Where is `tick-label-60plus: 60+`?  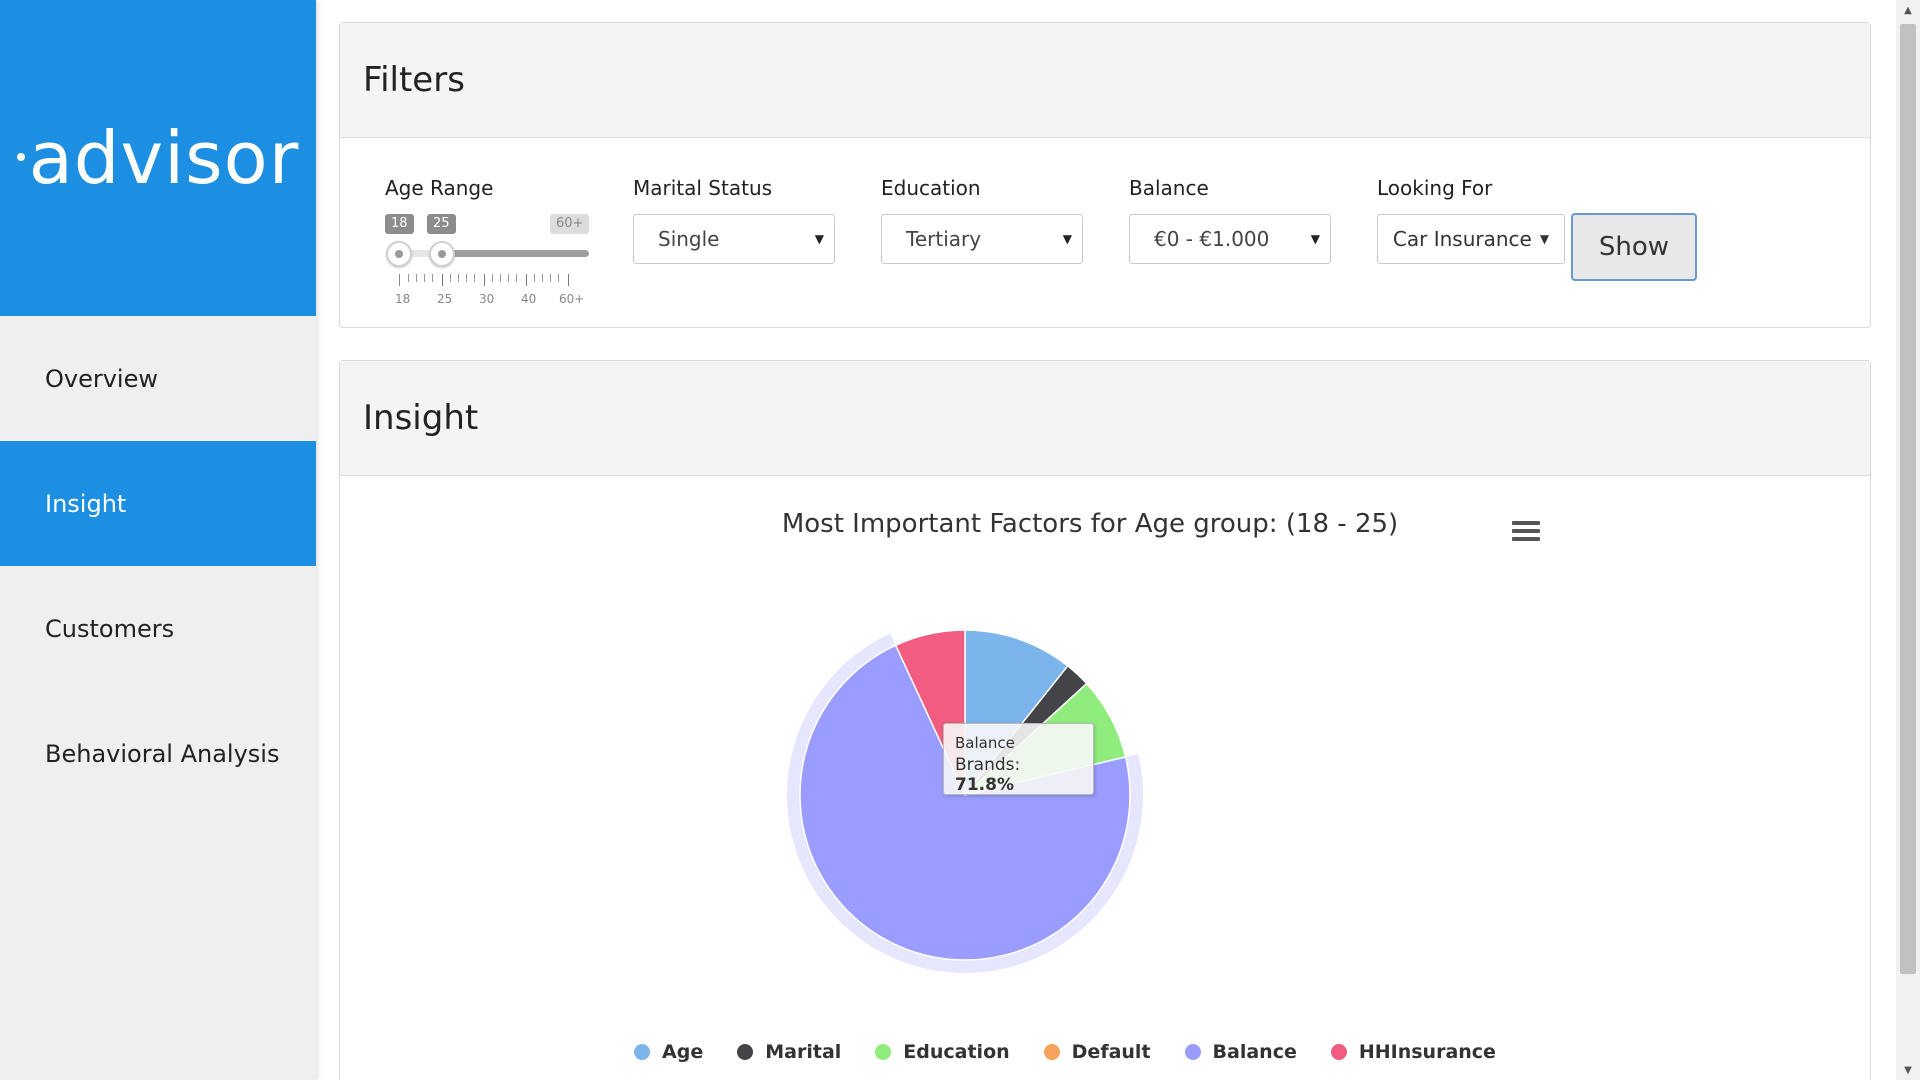 tick-label-60plus: 60+ is located at coordinates (572, 299).